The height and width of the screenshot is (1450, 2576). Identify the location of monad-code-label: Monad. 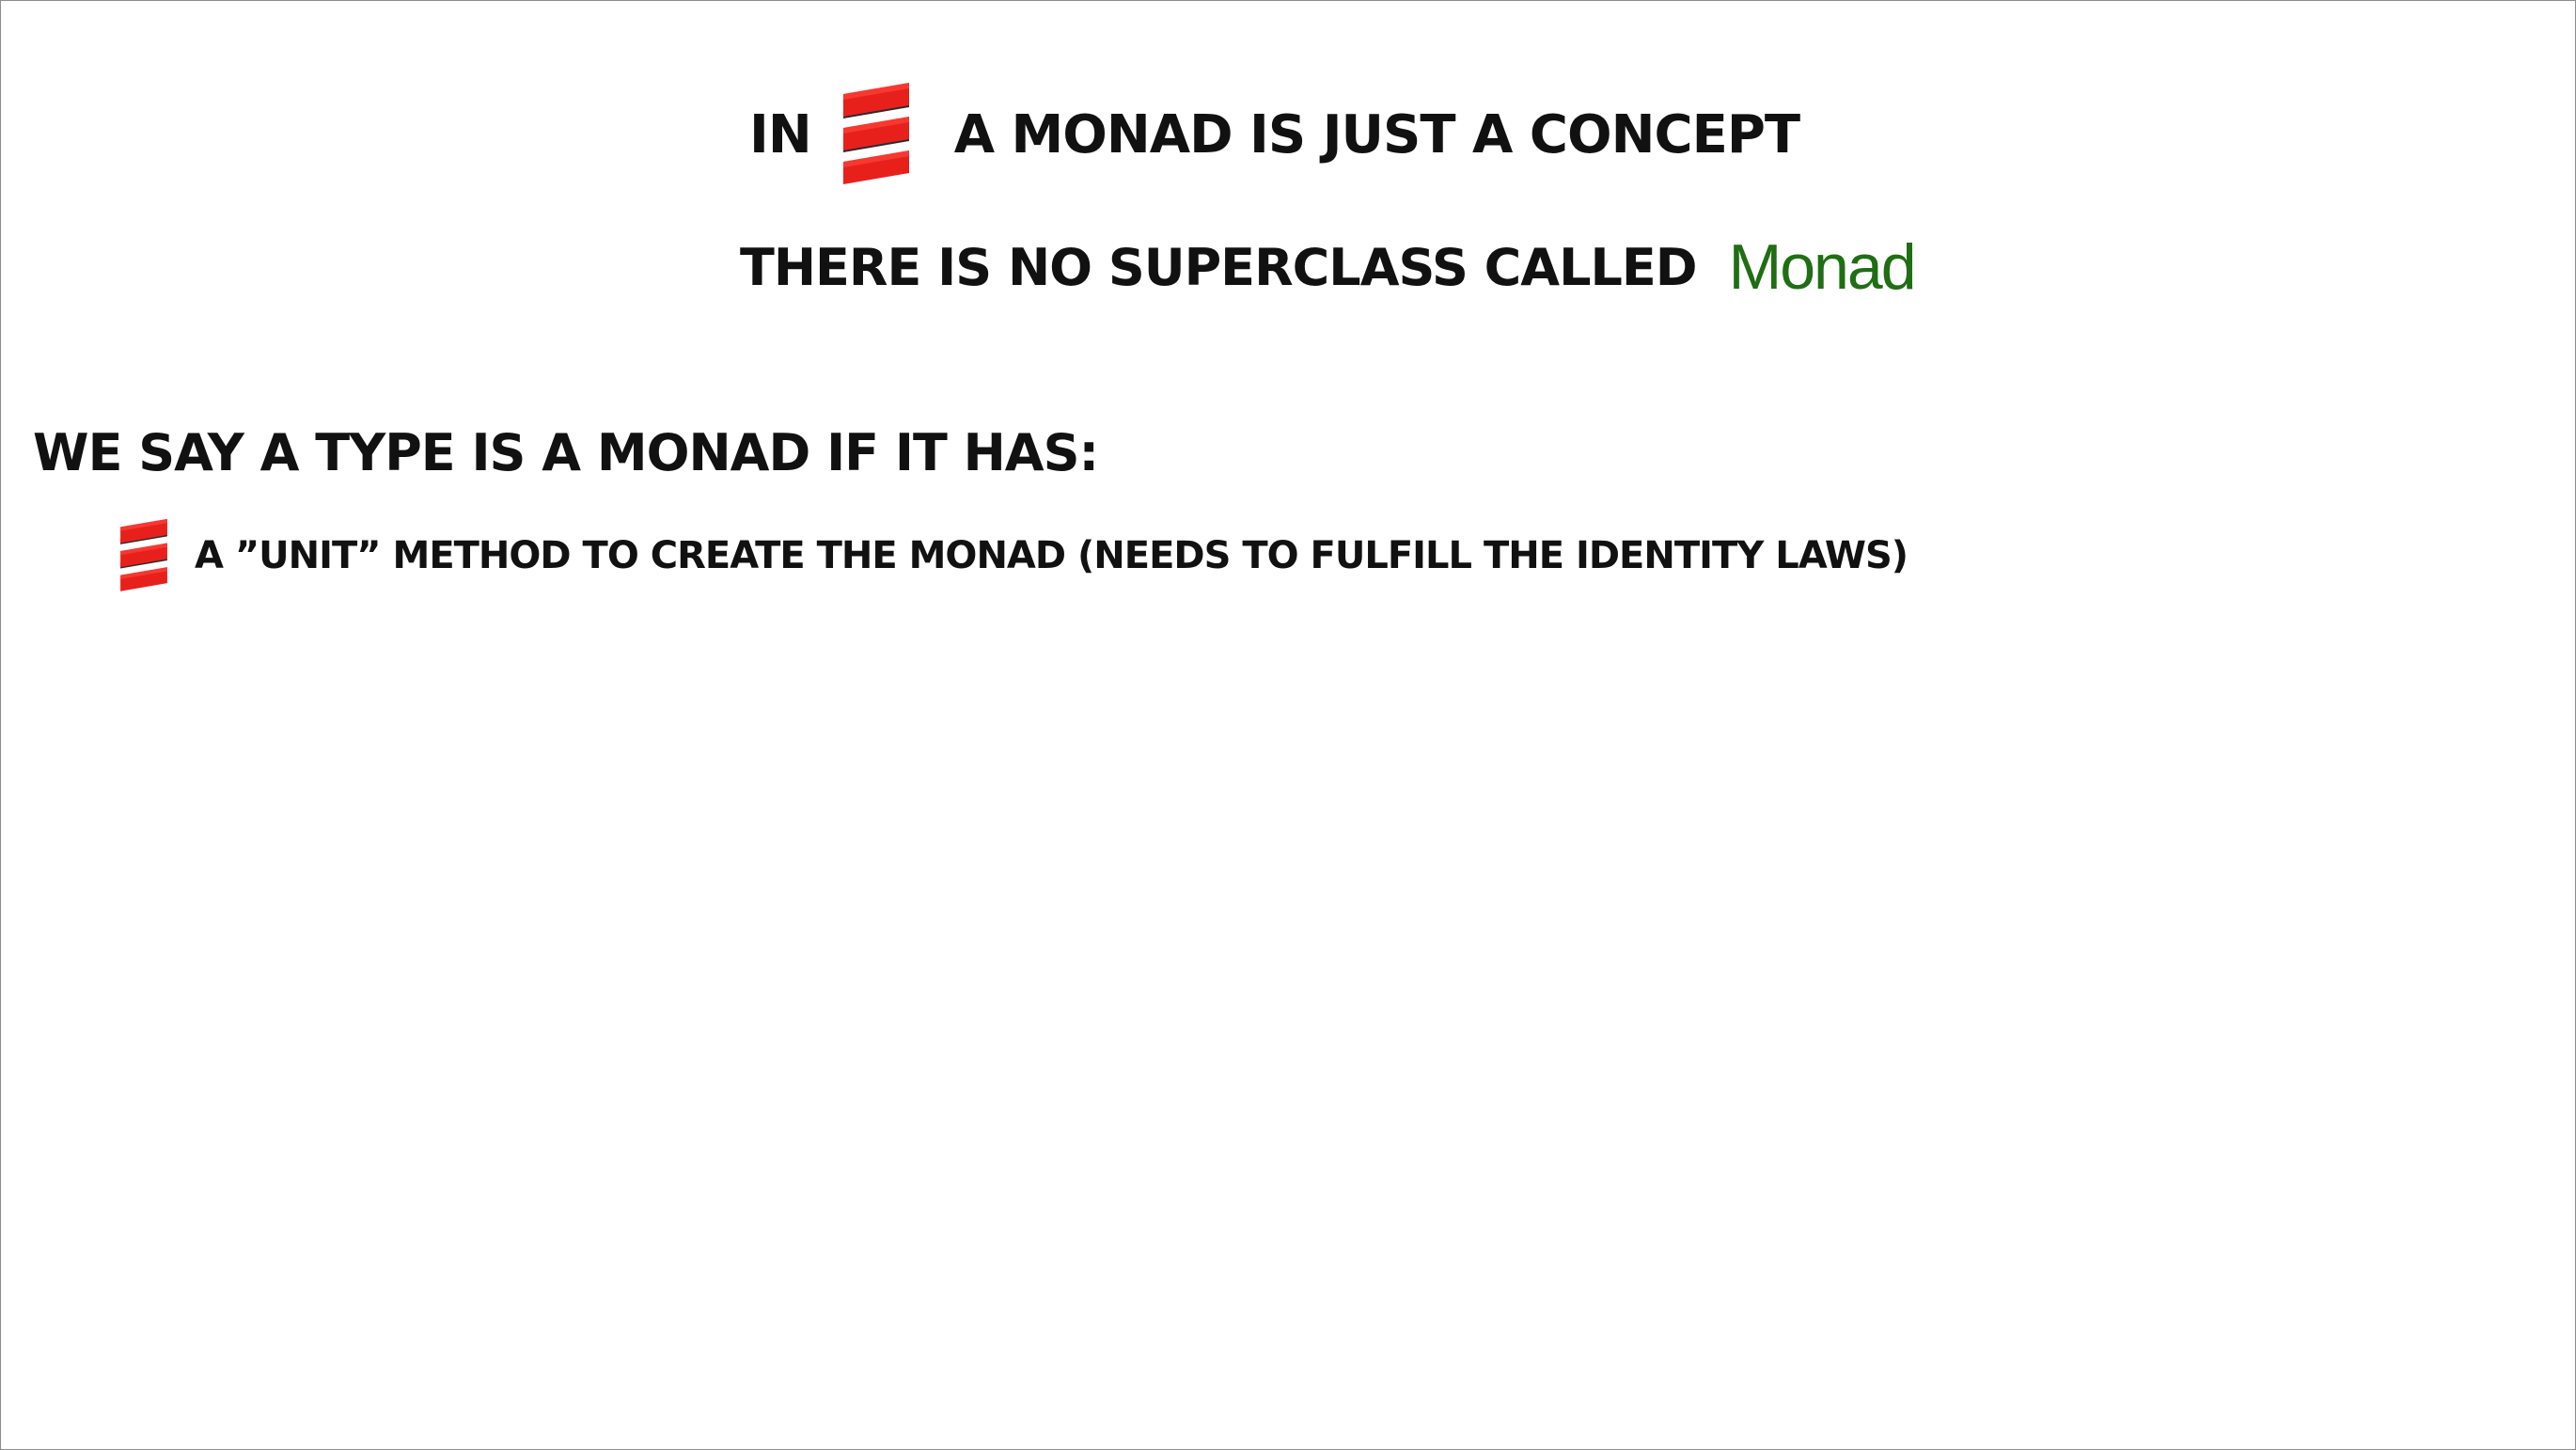
(1823, 267).